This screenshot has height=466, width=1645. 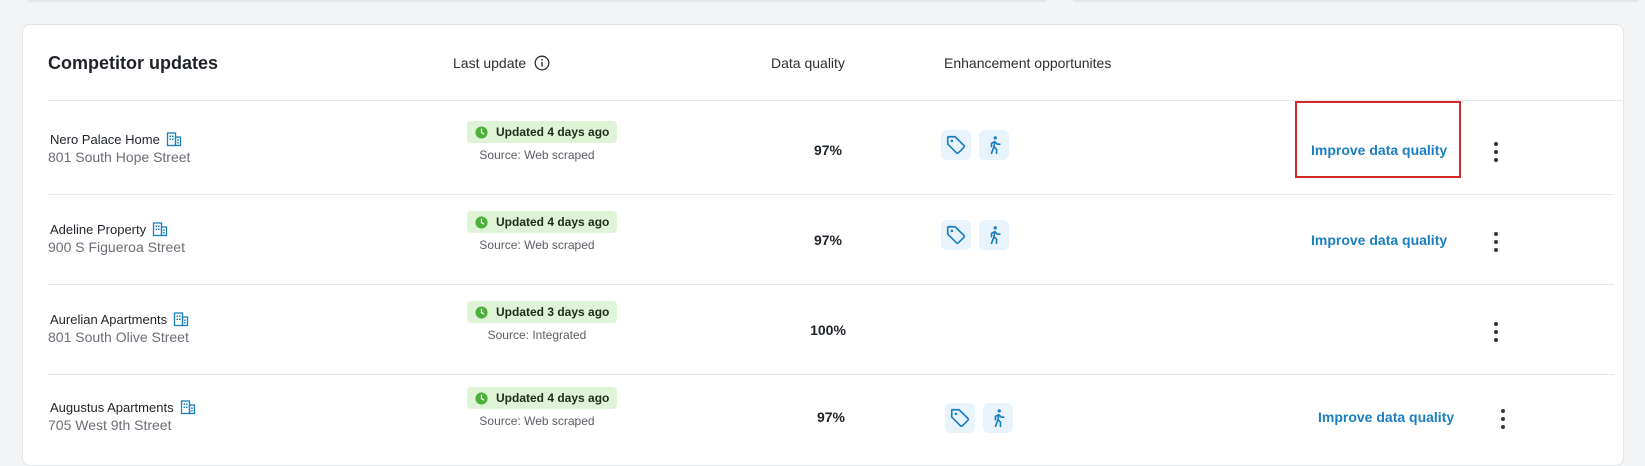 I want to click on previous-section-edge-right, so click(x=1355, y=1).